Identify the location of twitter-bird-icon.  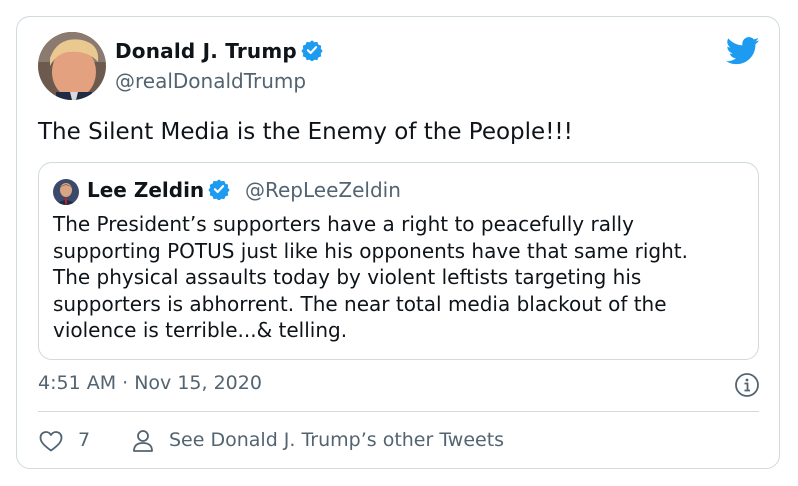
(742, 53).